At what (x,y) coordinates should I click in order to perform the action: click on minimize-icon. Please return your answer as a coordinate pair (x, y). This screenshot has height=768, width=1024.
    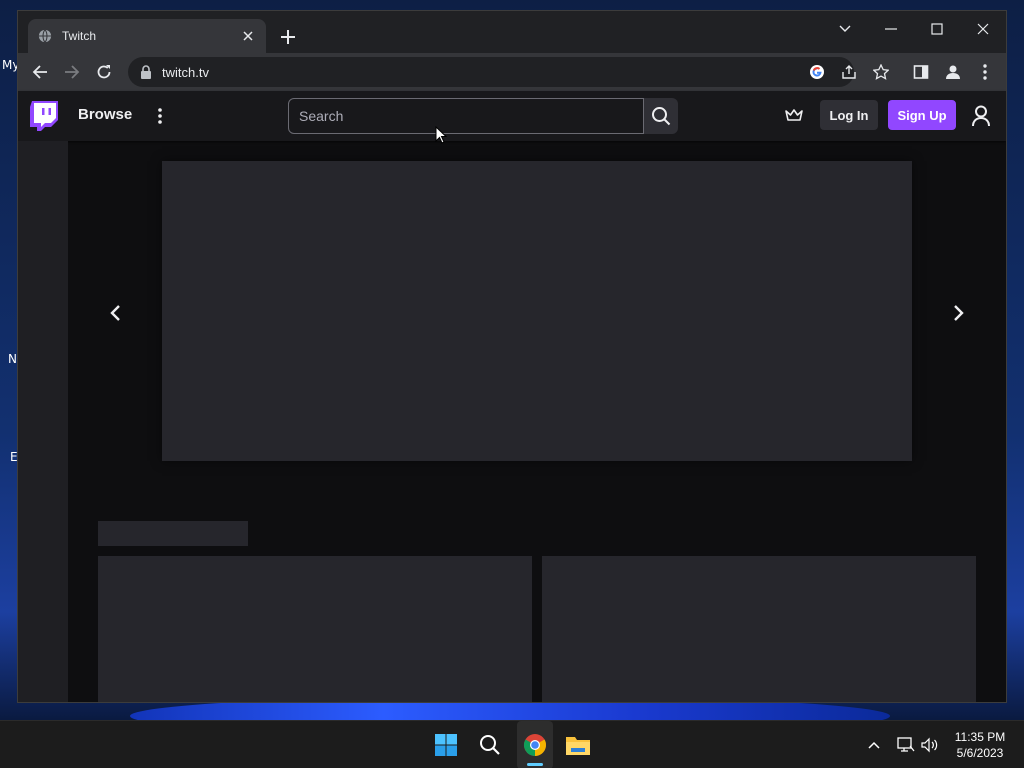
    Looking at the image, I should click on (891, 29).